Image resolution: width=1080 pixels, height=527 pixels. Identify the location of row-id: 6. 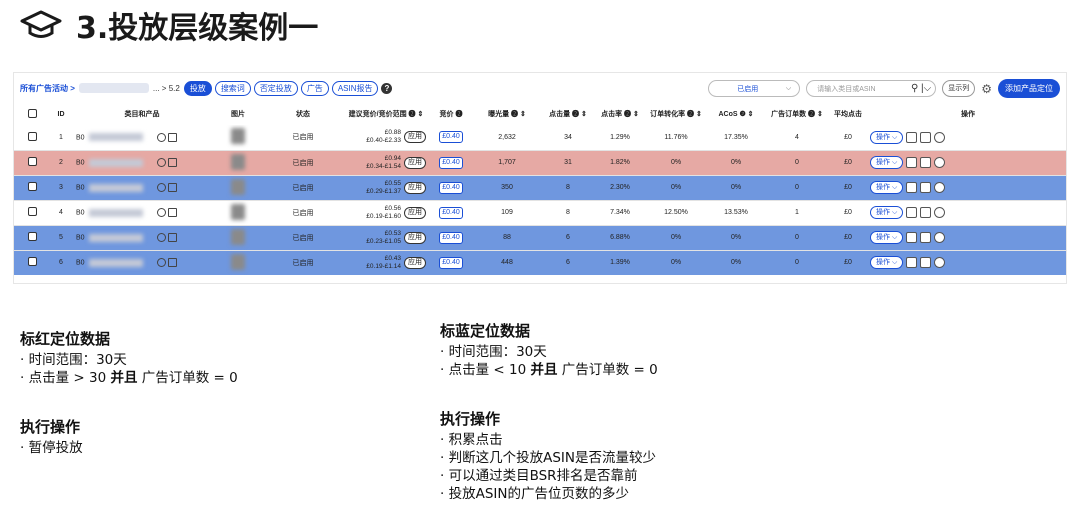
(61, 262).